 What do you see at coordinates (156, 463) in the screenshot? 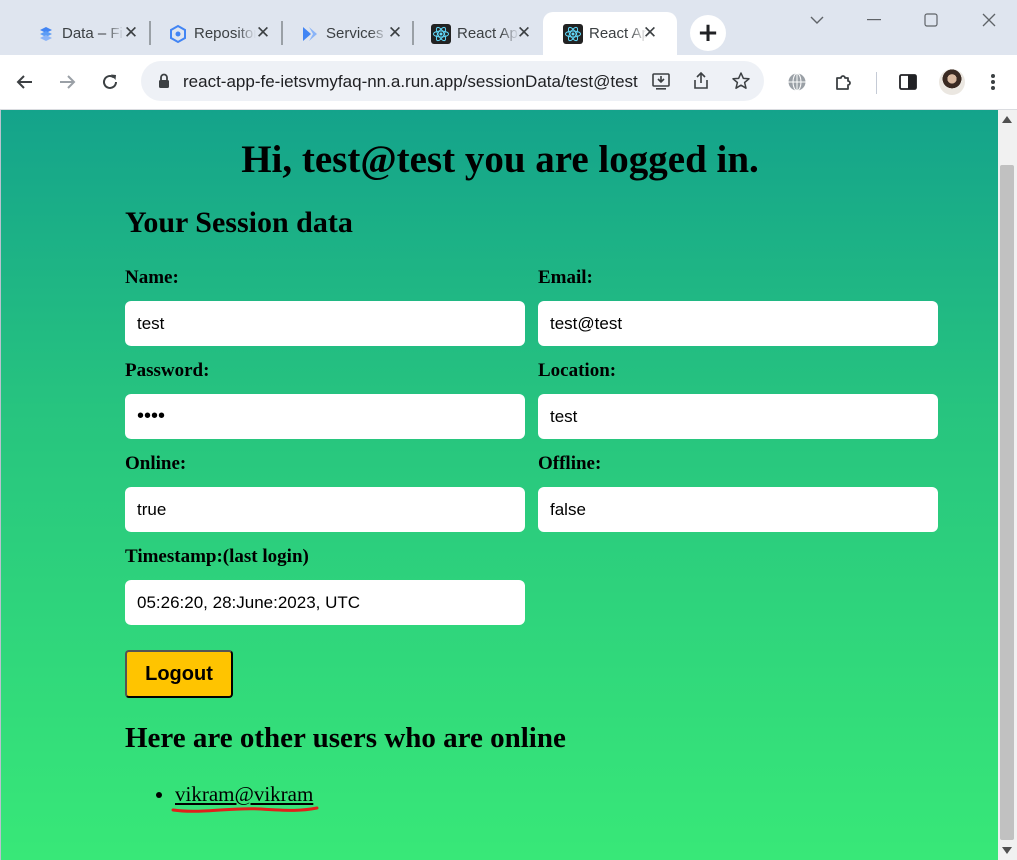
I see `online-label: Online:` at bounding box center [156, 463].